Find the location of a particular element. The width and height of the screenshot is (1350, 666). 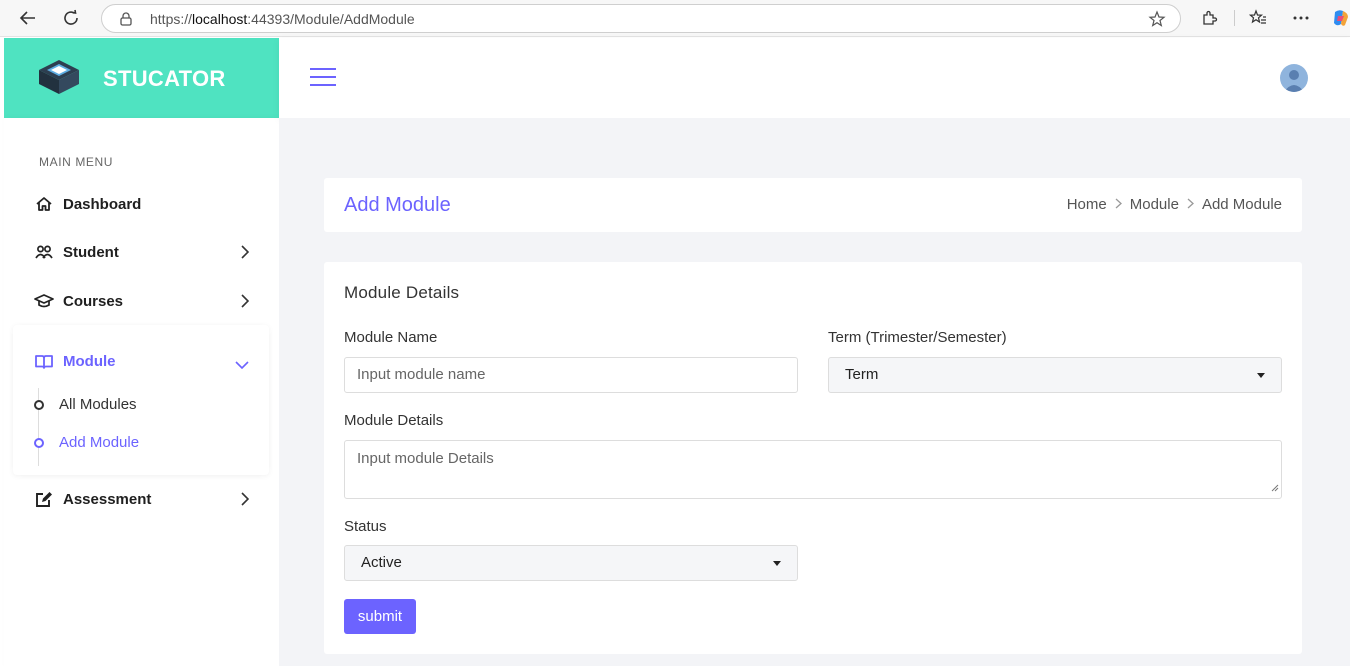

sidebar-item-student: Student is located at coordinates (144, 252).